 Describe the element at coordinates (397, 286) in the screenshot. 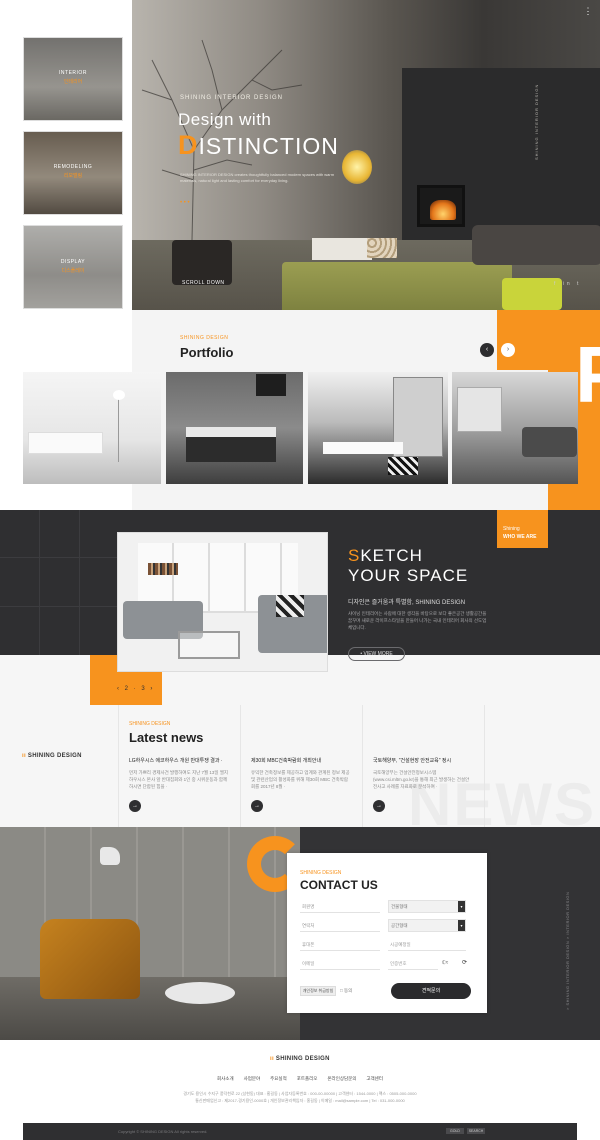

I see `hero-rug` at that location.